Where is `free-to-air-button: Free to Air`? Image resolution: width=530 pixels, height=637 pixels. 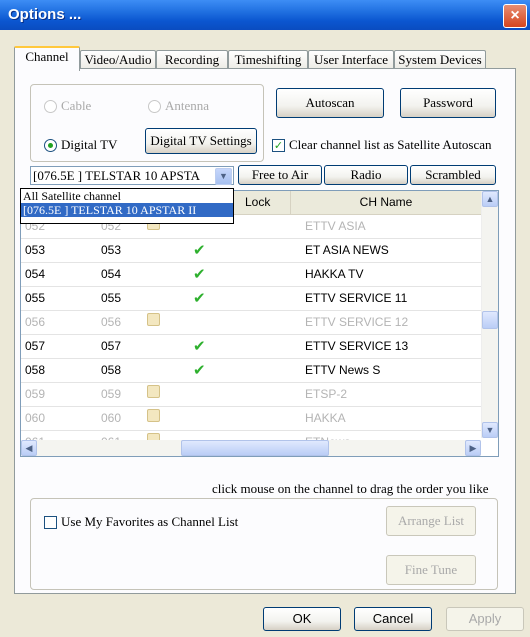 free-to-air-button: Free to Air is located at coordinates (280, 175).